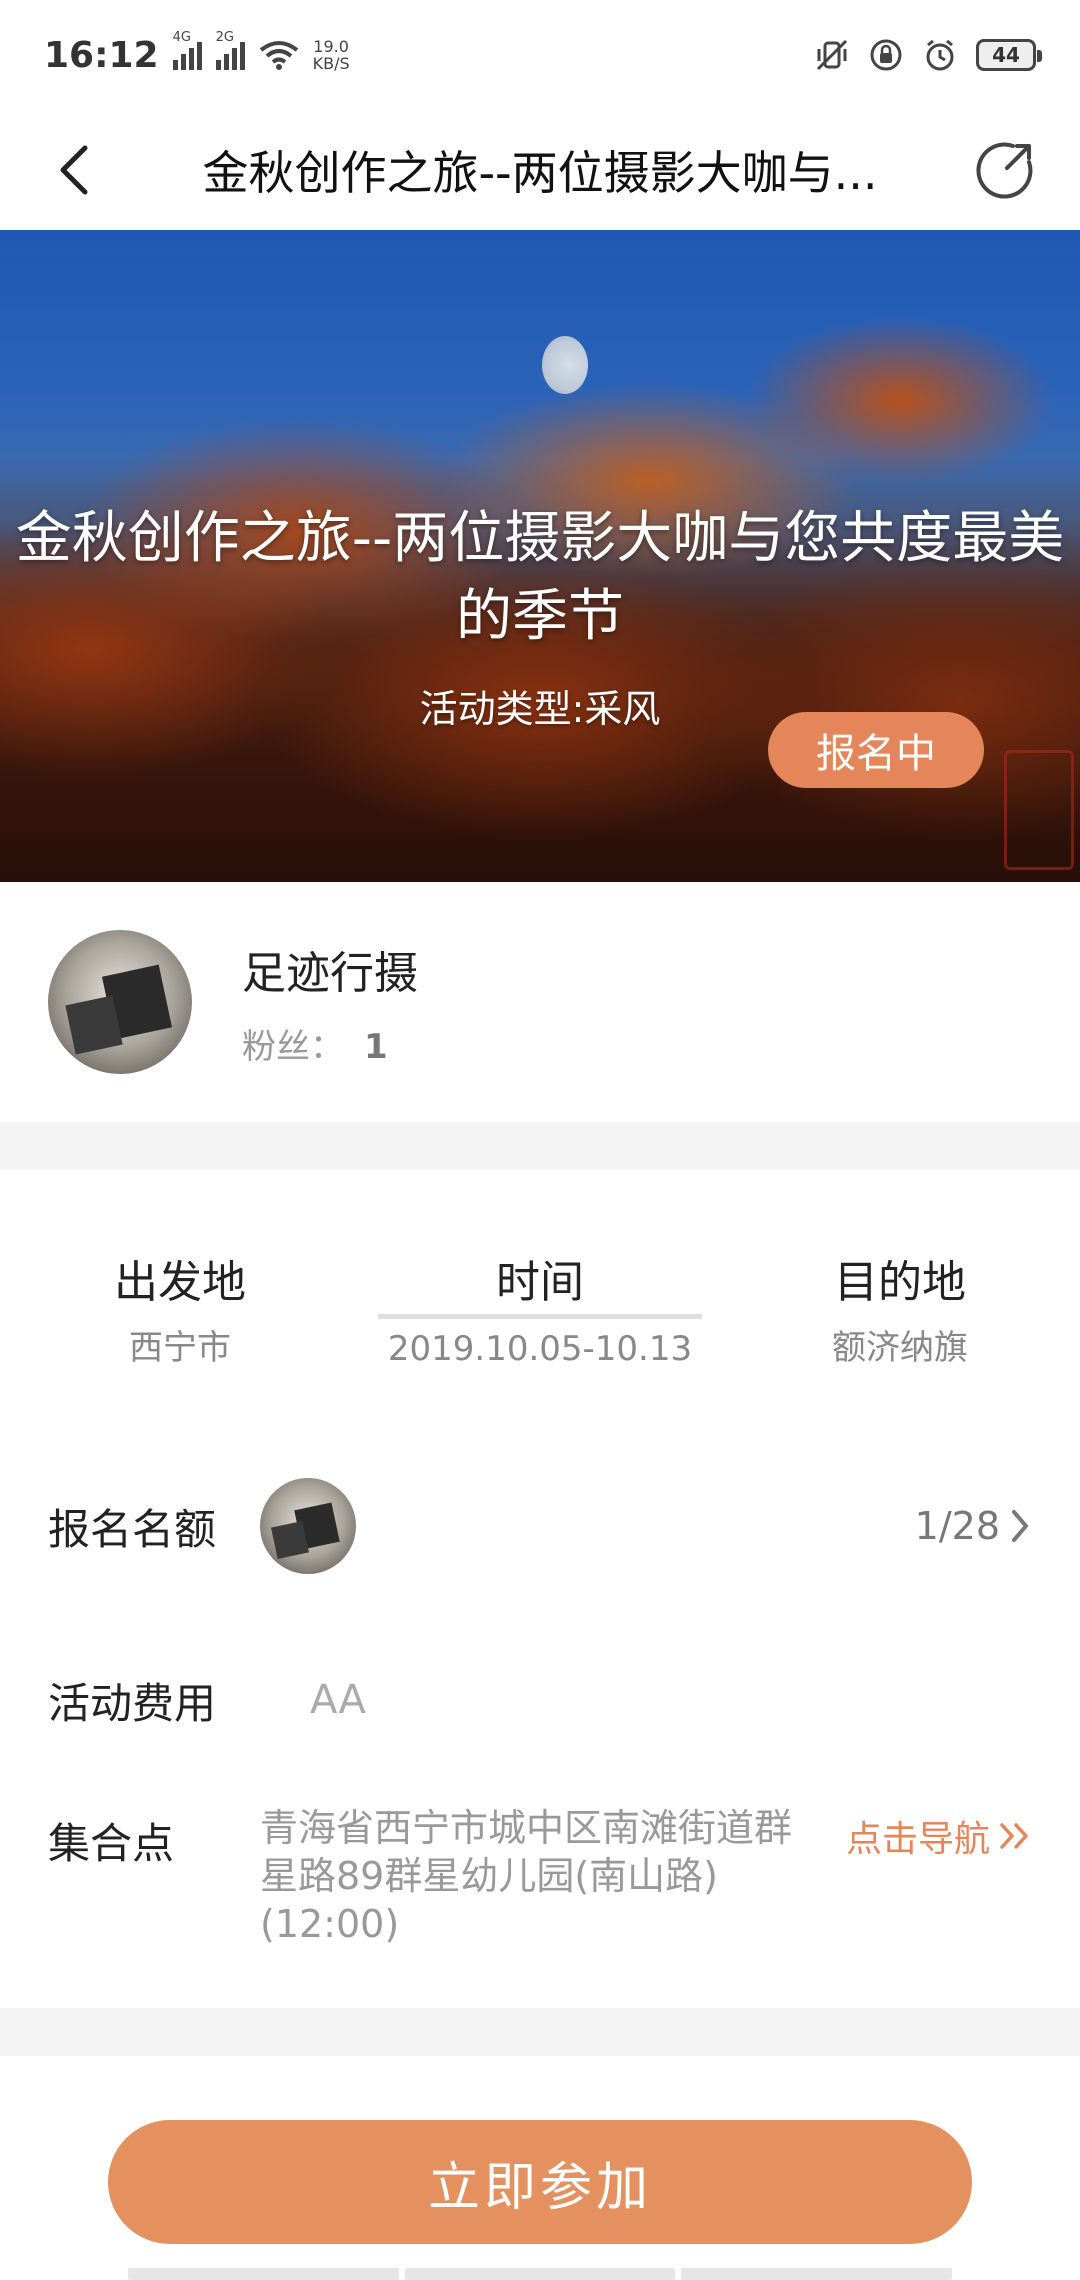 The width and height of the screenshot is (1080, 2280). I want to click on departure-label: 出发地, so click(180, 1282).